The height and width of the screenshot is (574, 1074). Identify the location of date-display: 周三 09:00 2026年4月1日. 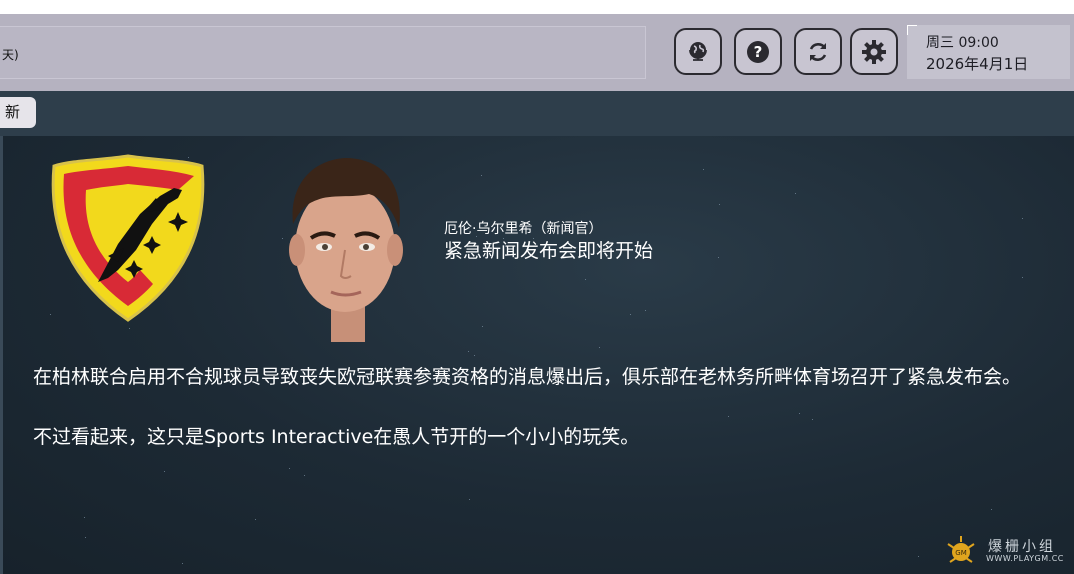
(988, 52).